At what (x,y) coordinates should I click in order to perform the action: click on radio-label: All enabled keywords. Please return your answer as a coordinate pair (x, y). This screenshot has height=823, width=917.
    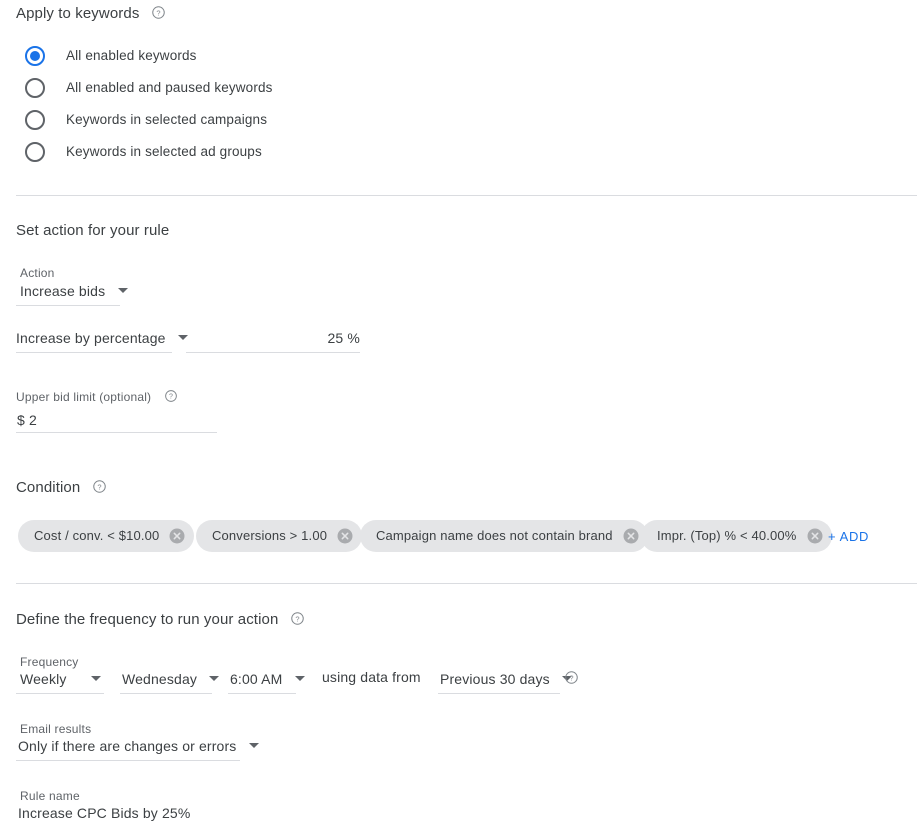
    Looking at the image, I should click on (131, 55).